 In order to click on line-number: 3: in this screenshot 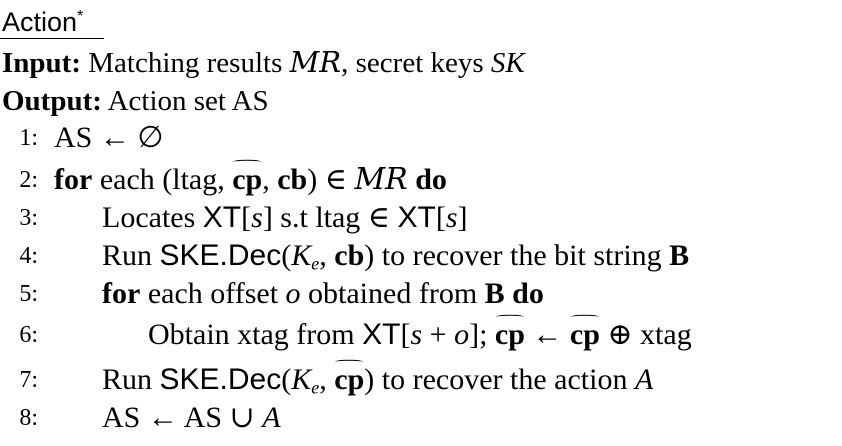, I will do `click(28, 218)`.